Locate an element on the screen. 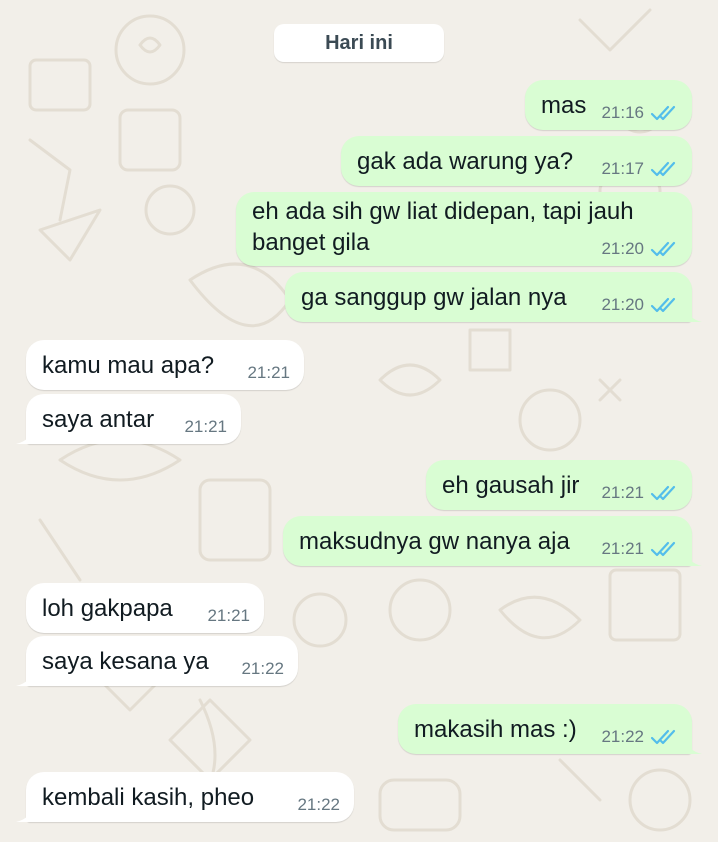 The height and width of the screenshot is (842, 718). message-text: mas is located at coordinates (564, 105).